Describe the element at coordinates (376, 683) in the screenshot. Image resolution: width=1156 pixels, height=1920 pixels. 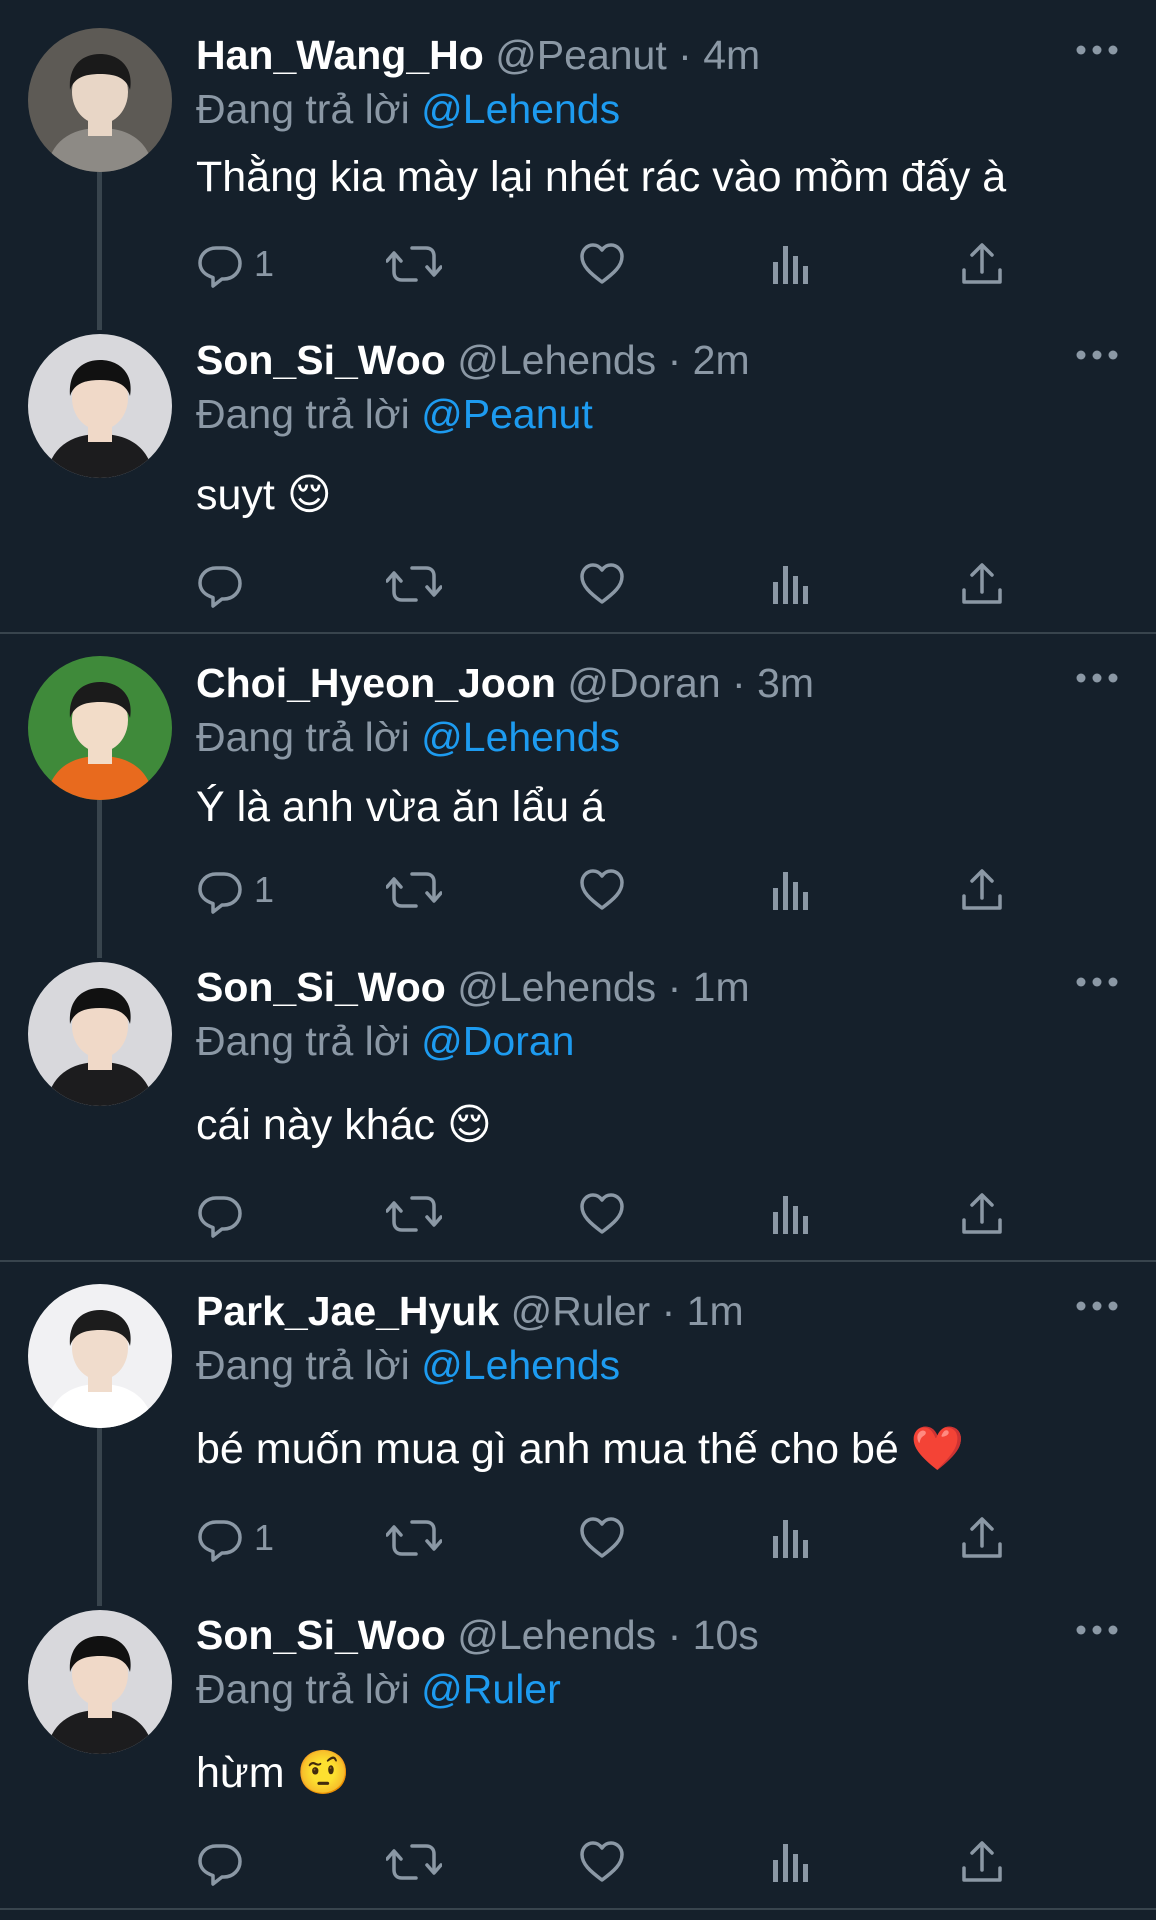
I see `display-name: Choi_Hyeon_Joon` at that location.